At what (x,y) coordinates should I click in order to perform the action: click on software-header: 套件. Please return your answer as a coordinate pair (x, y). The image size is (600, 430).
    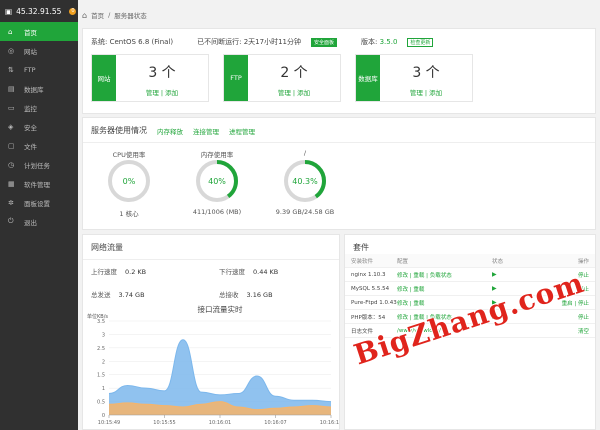
    Looking at the image, I should click on (361, 247).